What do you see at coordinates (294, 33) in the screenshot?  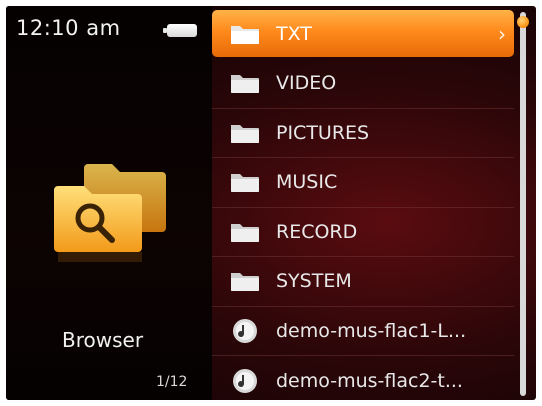 I see `list-item-label: TXT` at bounding box center [294, 33].